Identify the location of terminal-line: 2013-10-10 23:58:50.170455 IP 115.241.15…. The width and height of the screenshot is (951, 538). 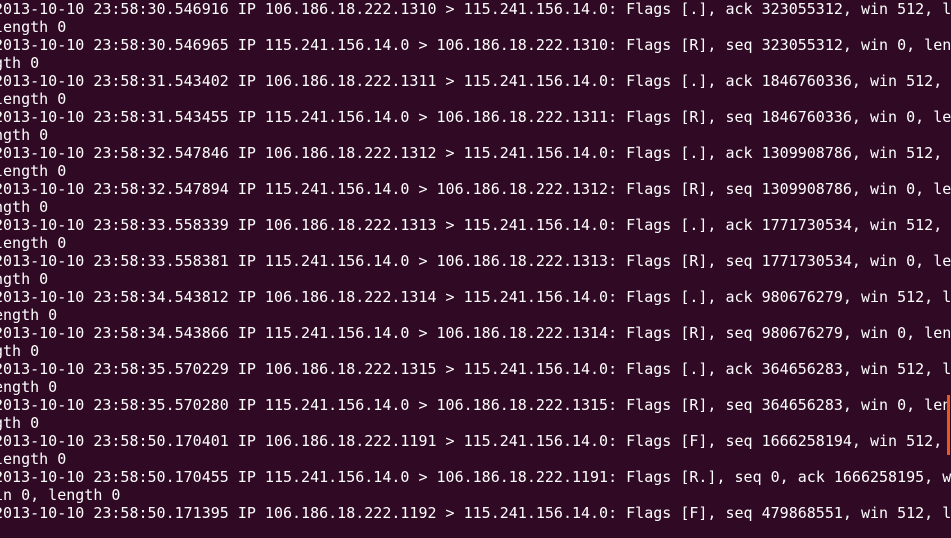
(475, 477).